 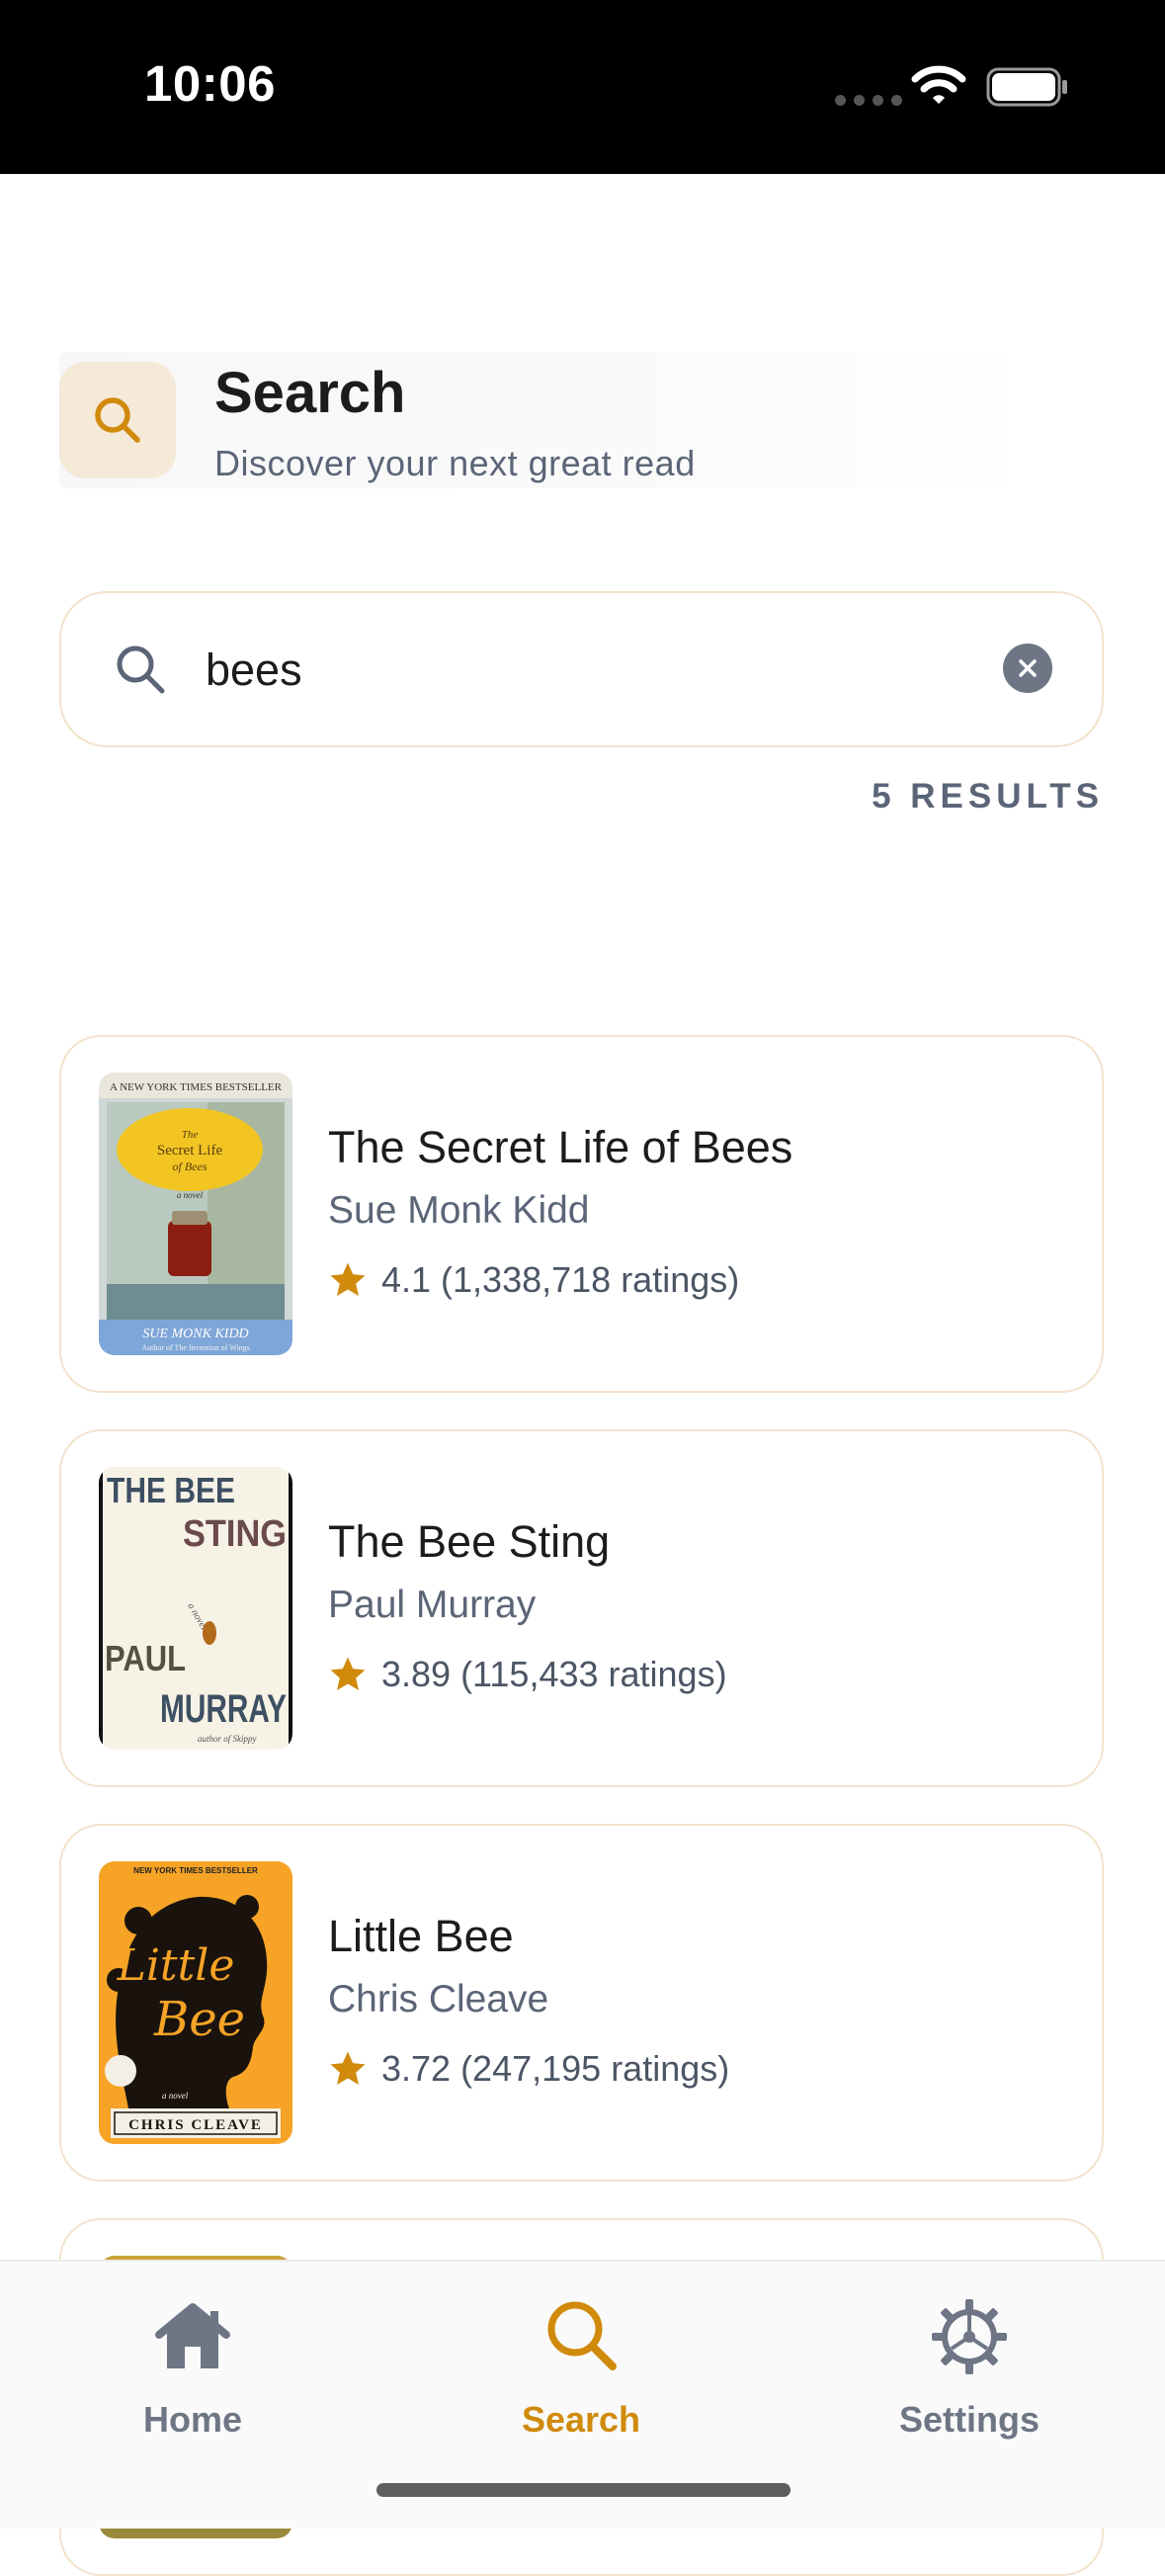 What do you see at coordinates (195, 1347) in the screenshot?
I see `svg-text:Author of The Invention of Win: Author of The Invention of Wings` at bounding box center [195, 1347].